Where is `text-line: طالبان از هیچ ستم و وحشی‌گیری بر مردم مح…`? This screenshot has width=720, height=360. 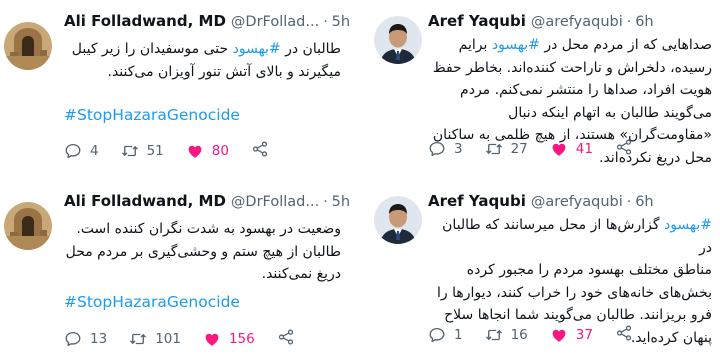
text-line: طالبان از هیچ ستم و وحشی‌گیری بر مردم مح… is located at coordinates (203, 251).